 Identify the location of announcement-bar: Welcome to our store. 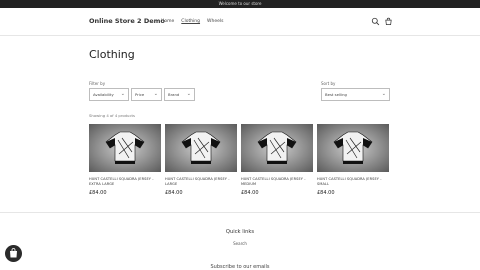
(240, 4).